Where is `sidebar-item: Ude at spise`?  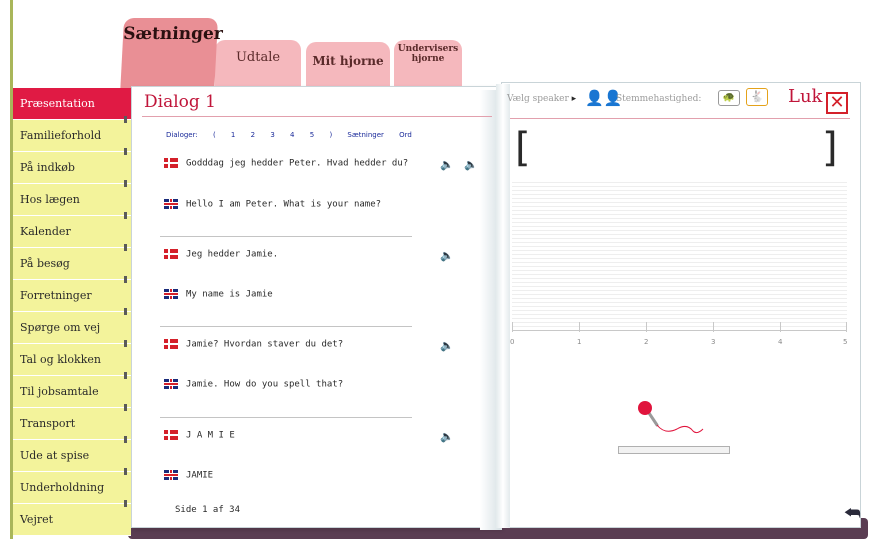
sidebar-item: Ude at spise is located at coordinates (72, 454).